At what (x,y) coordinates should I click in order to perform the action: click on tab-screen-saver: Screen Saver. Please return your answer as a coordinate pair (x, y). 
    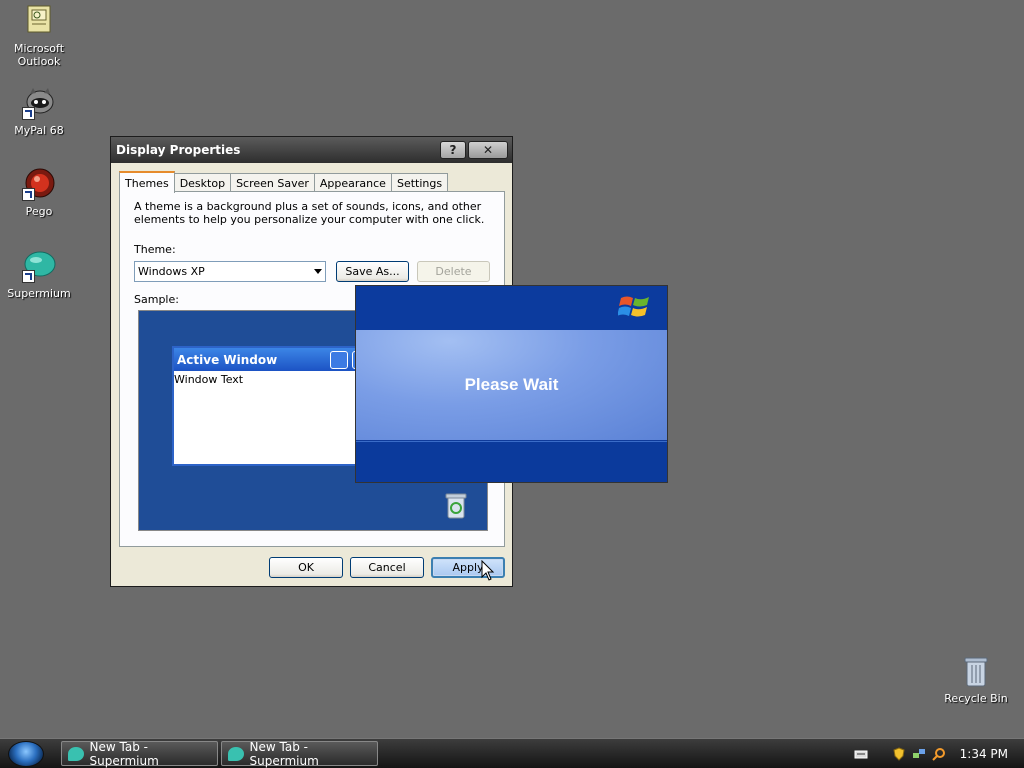
    Looking at the image, I should click on (272, 182).